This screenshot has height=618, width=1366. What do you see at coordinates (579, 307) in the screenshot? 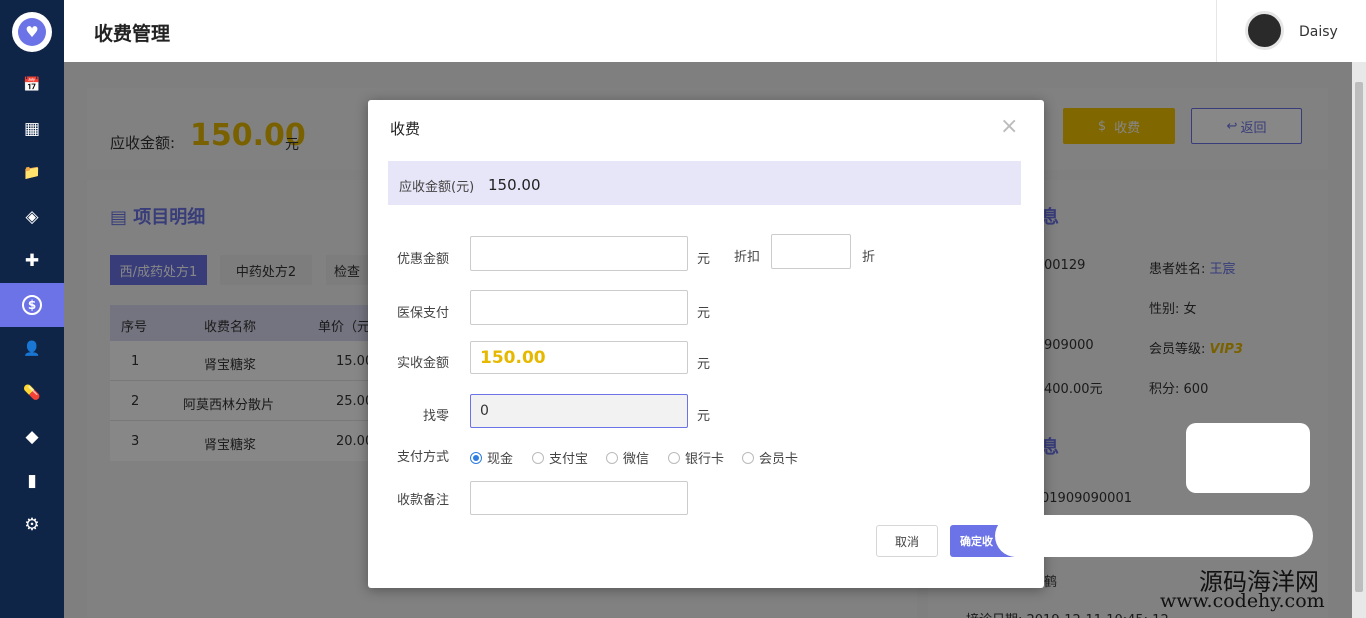
I see `insurance-input` at bounding box center [579, 307].